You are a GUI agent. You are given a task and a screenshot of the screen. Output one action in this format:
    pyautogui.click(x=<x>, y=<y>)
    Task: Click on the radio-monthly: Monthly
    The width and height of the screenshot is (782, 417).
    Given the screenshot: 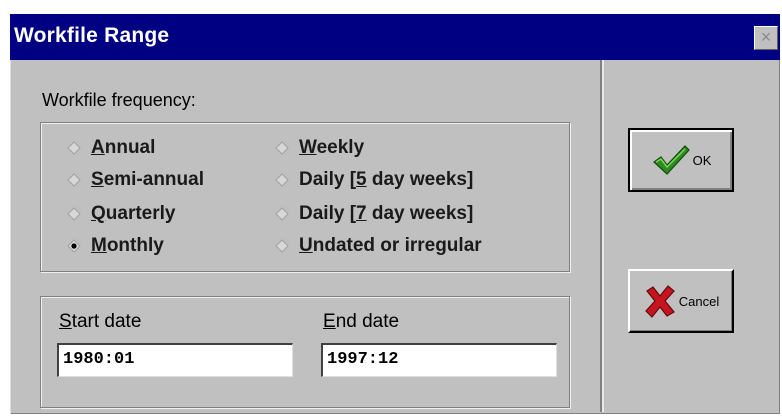 What is the action you would take?
    pyautogui.click(x=115, y=246)
    